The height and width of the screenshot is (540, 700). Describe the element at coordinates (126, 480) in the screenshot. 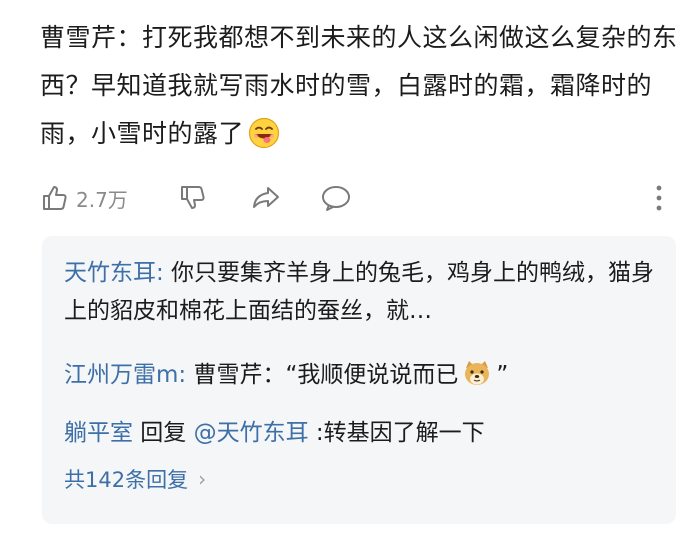

I see `more-replies-label: 共142条回复` at that location.